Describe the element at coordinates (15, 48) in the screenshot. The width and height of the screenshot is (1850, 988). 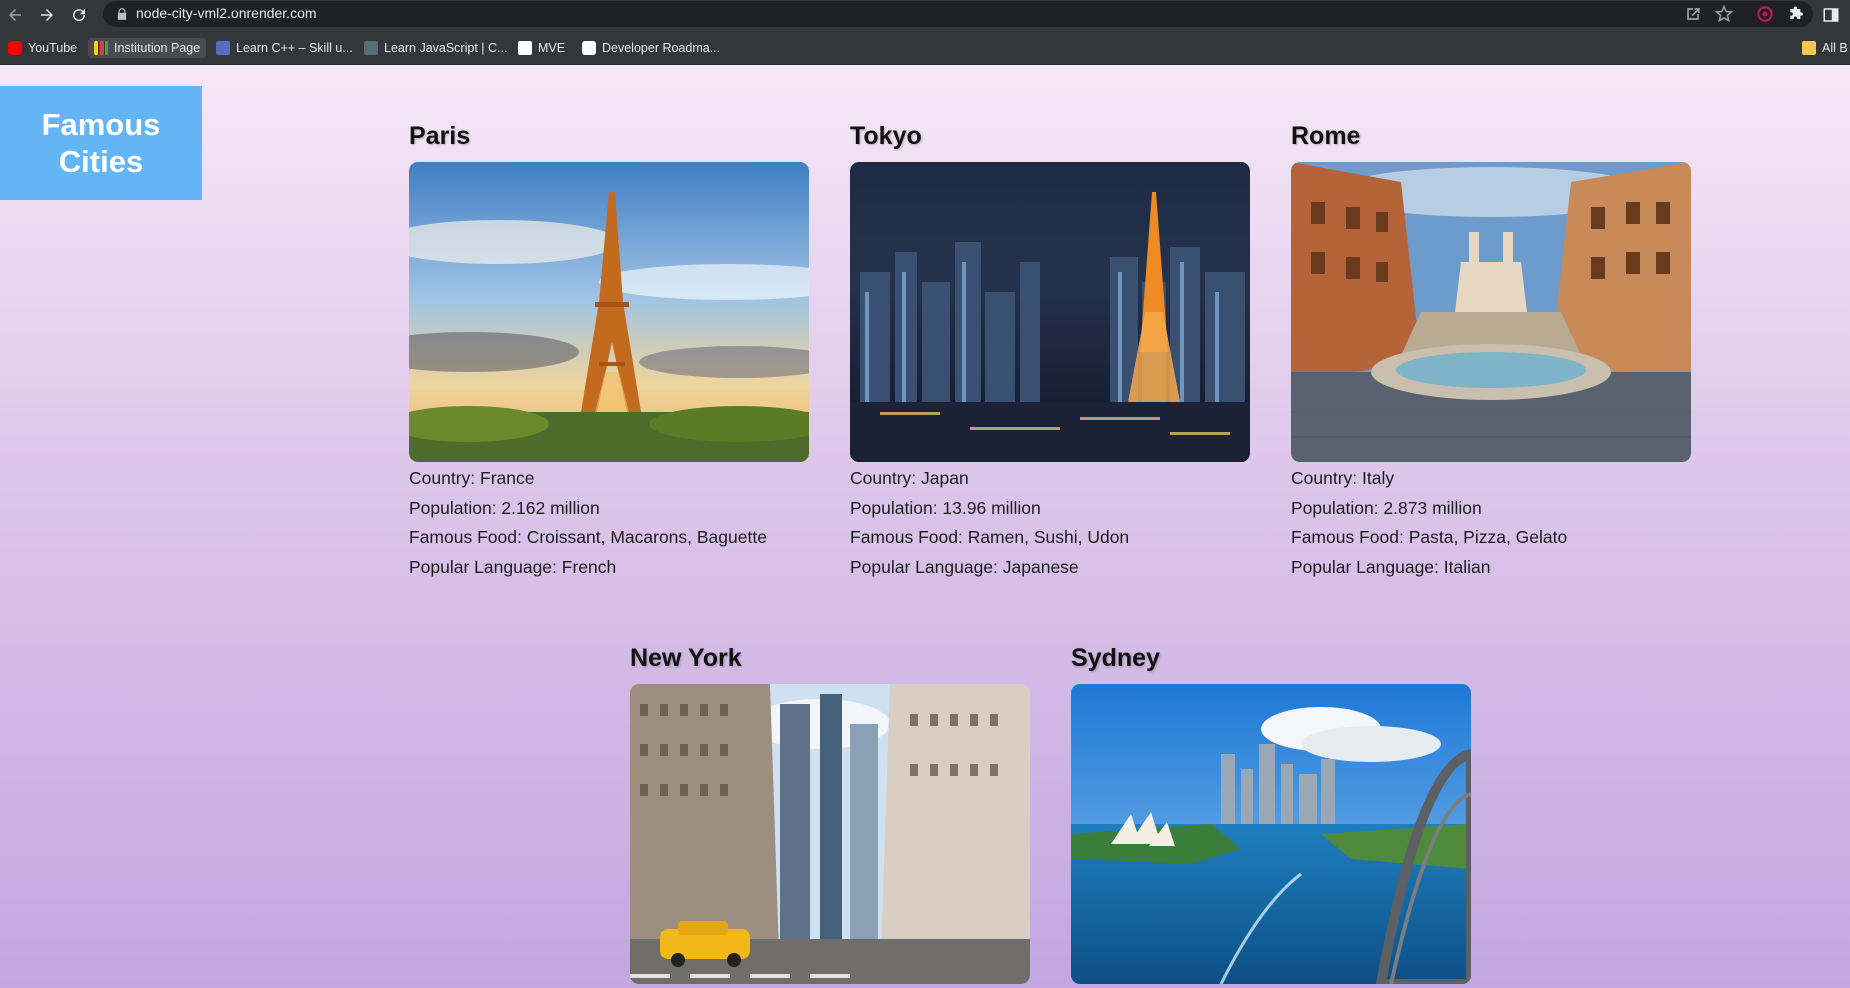
I see `youtube-icon` at that location.